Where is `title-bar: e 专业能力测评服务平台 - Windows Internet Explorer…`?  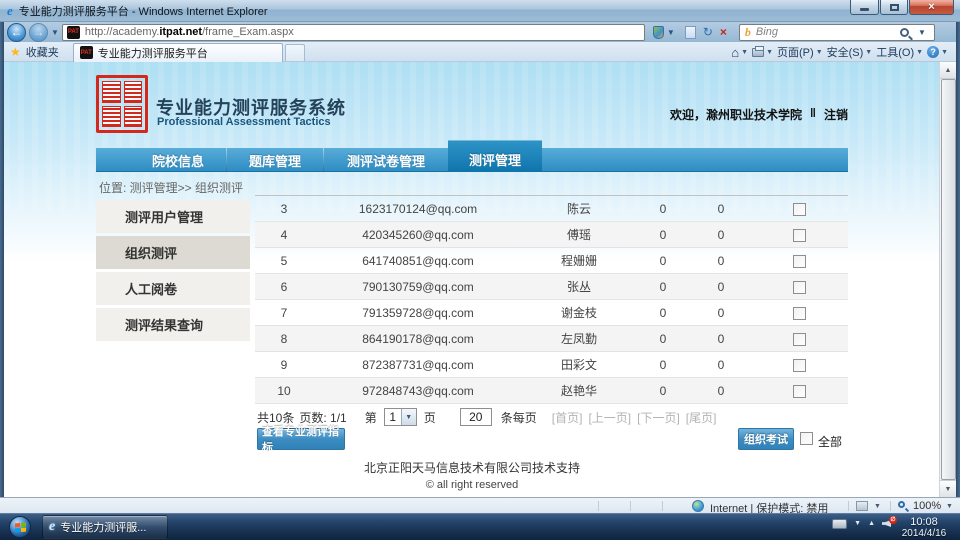
title-bar: e 专业能力测评服务平台 - Windows Internet Explorer… is located at coordinates (480, 11).